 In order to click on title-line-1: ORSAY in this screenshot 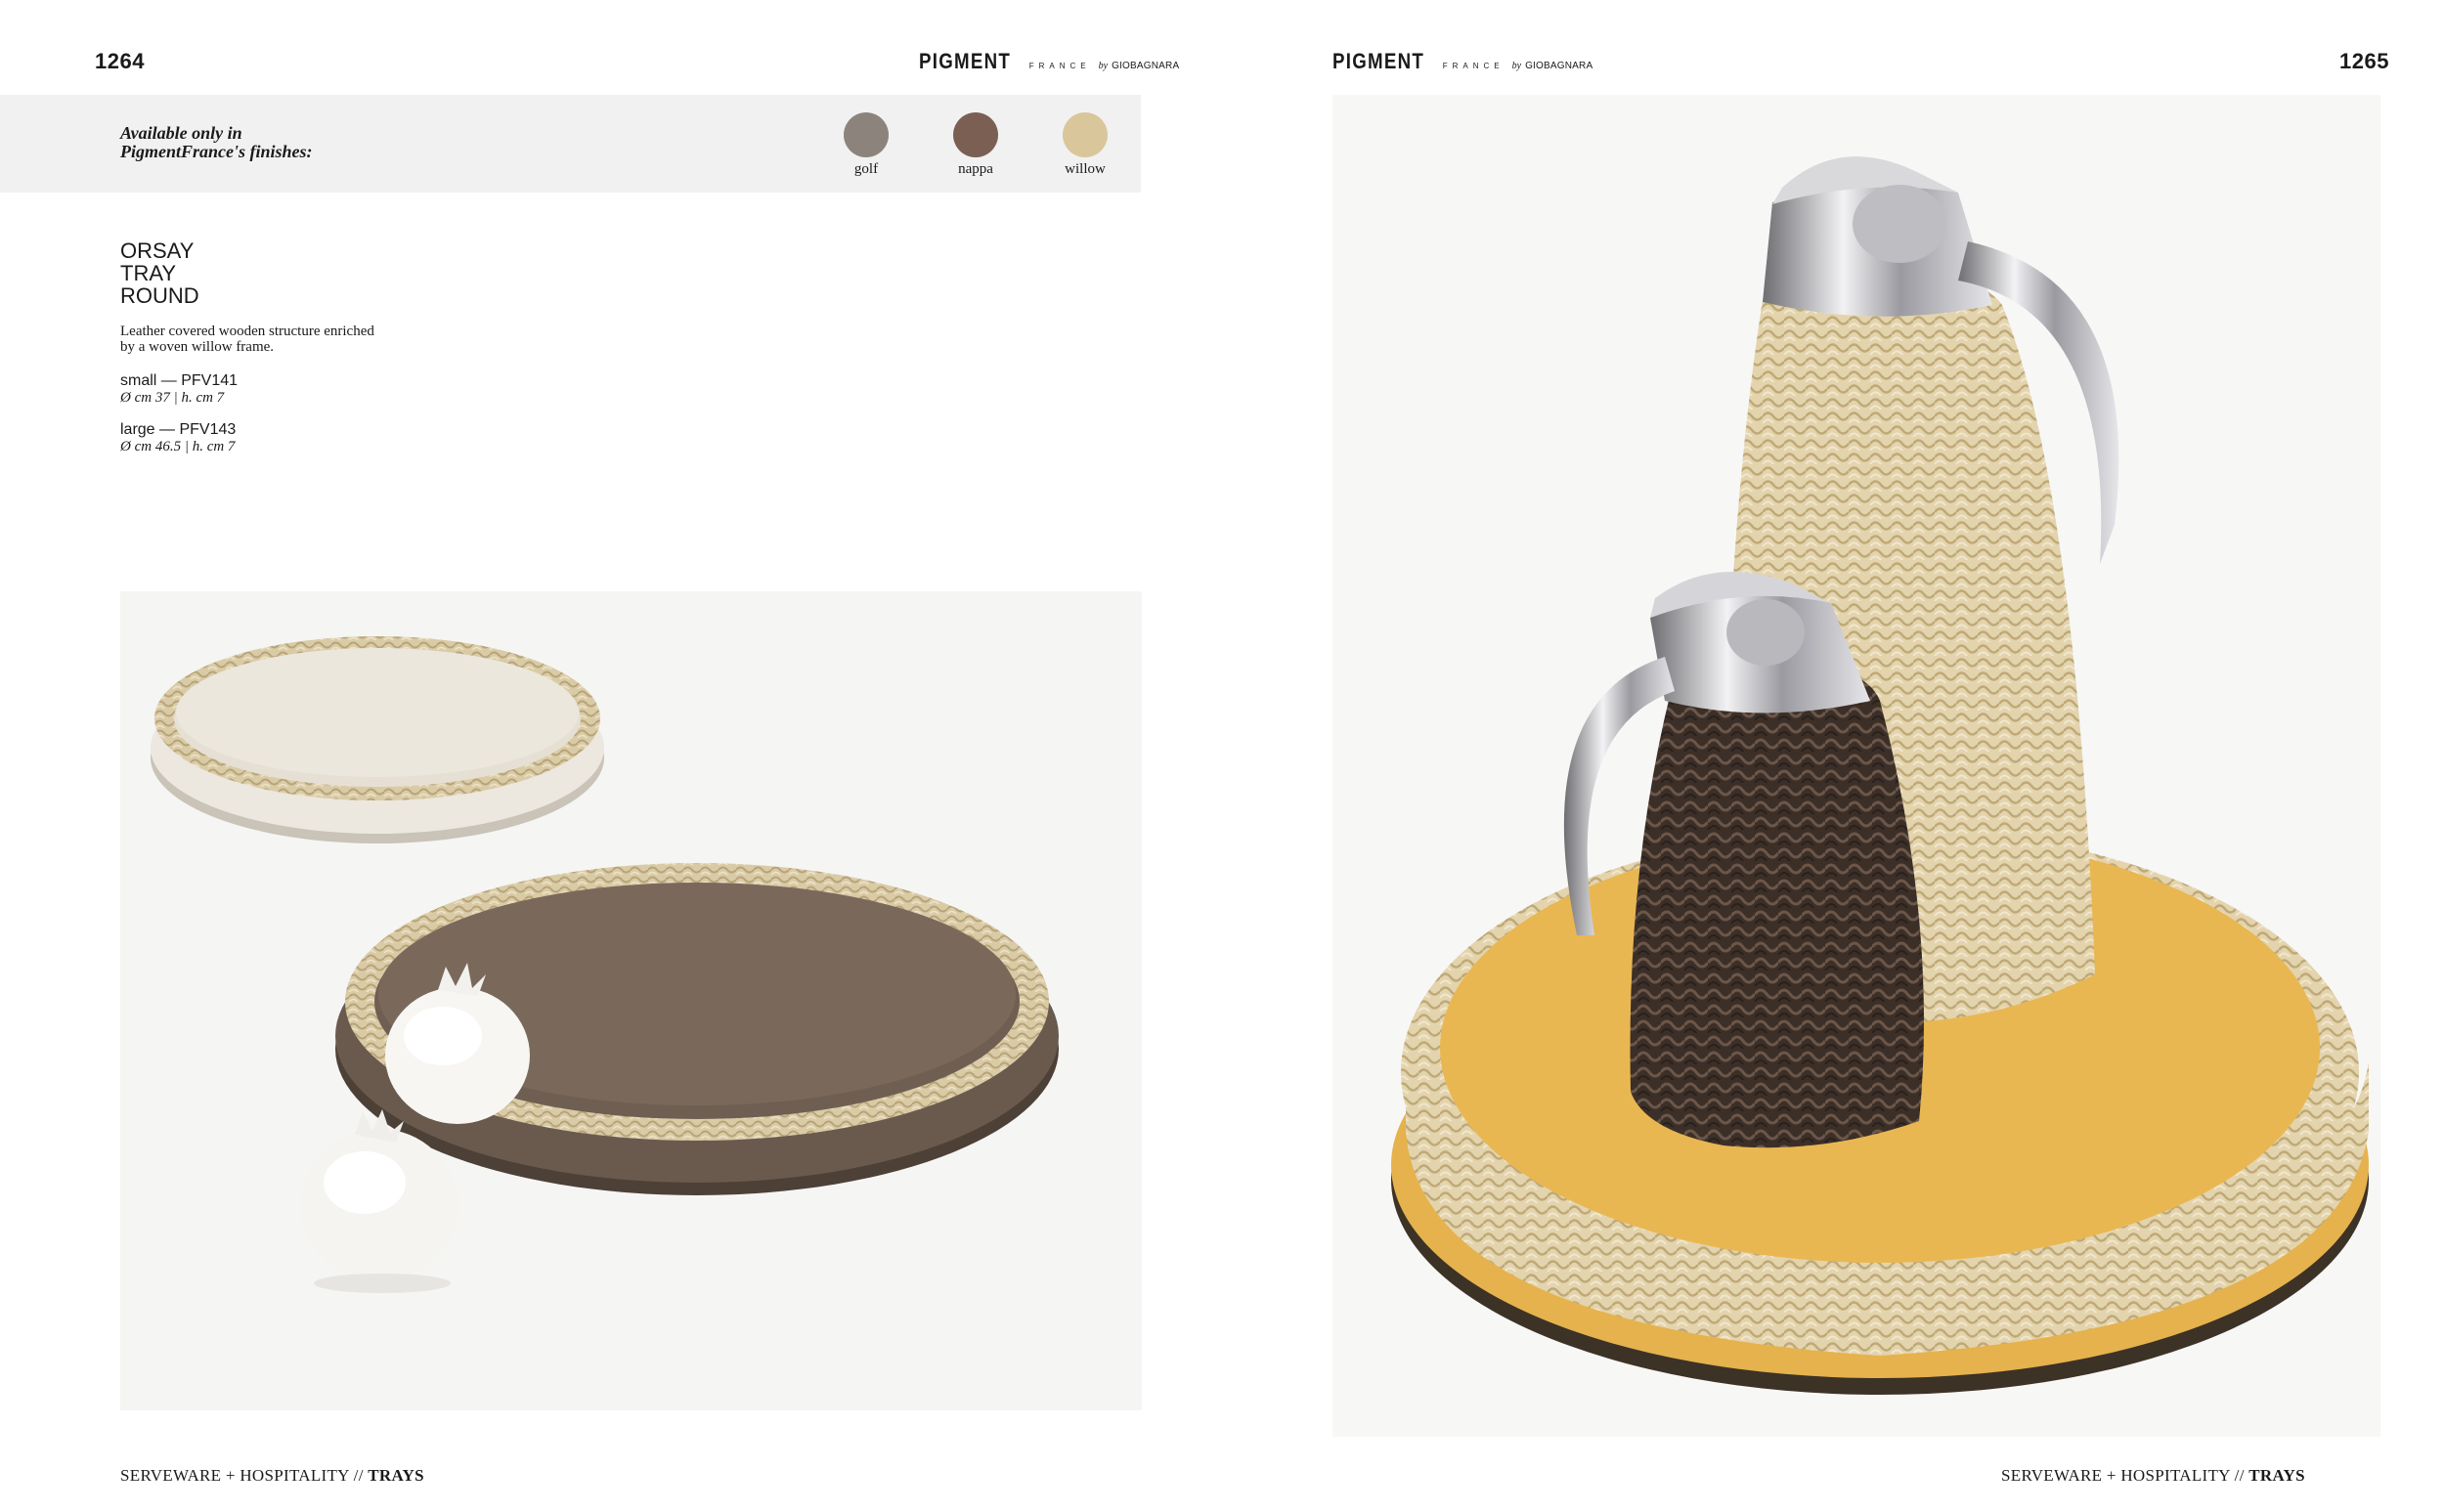, I will do `click(157, 250)`.